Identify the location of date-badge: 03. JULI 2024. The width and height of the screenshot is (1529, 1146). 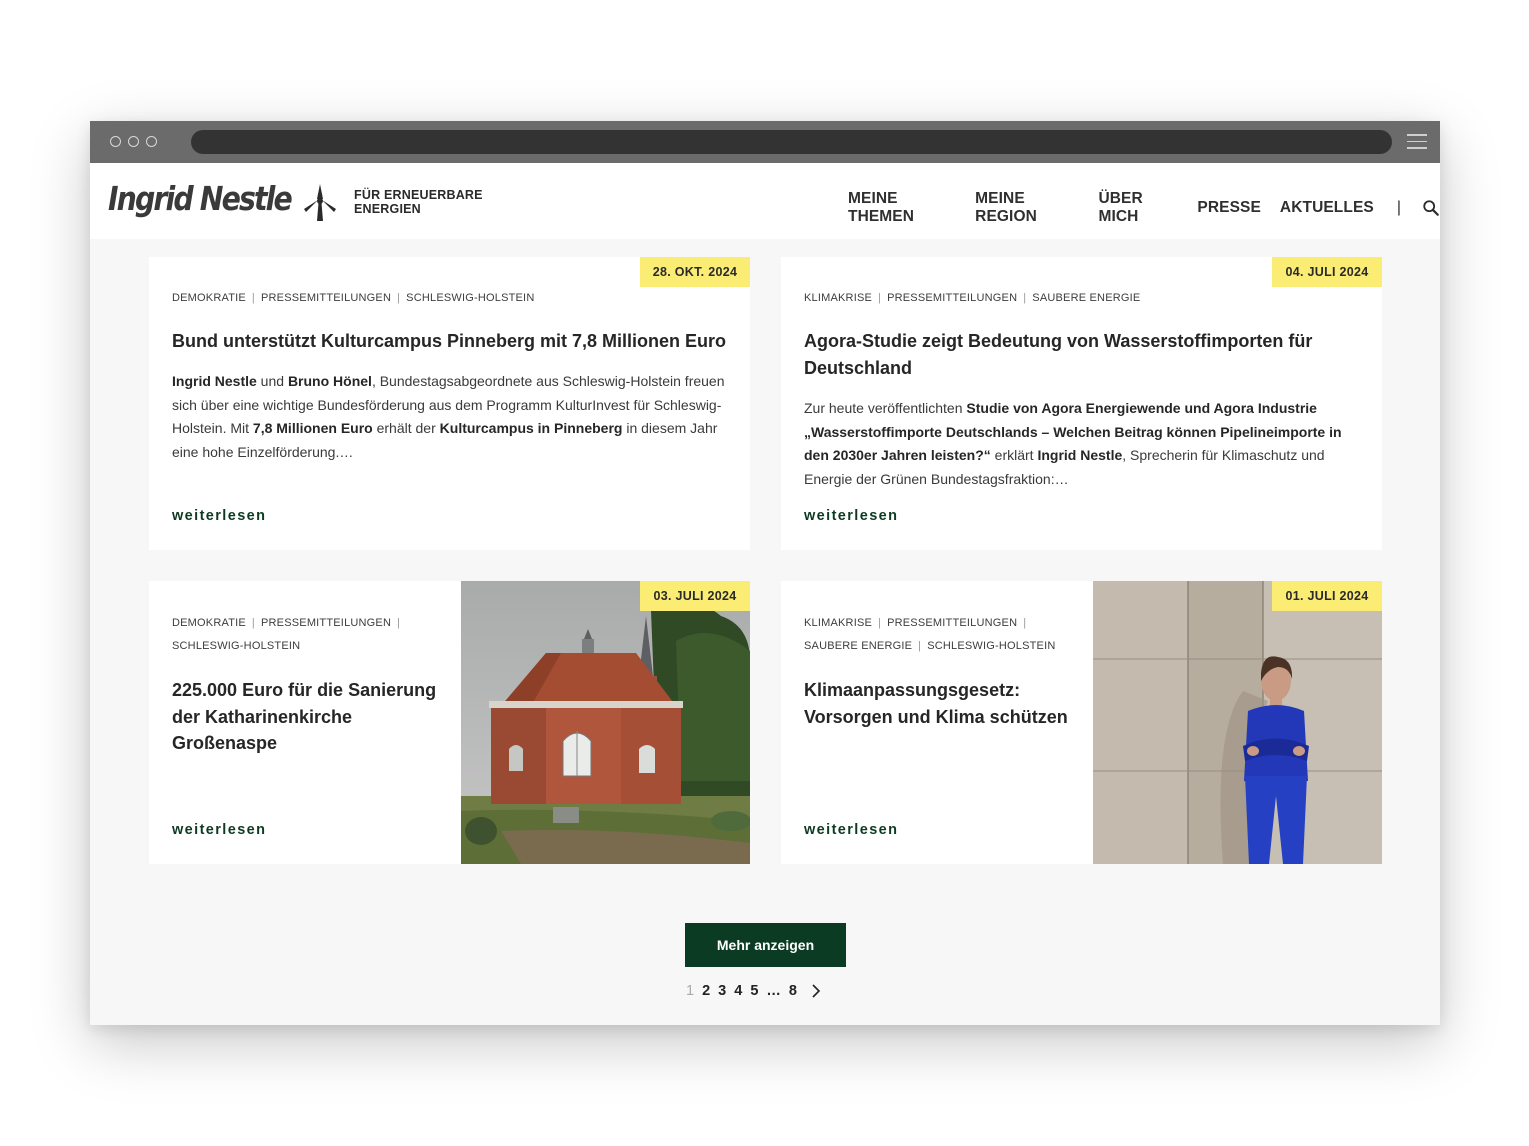
(695, 596).